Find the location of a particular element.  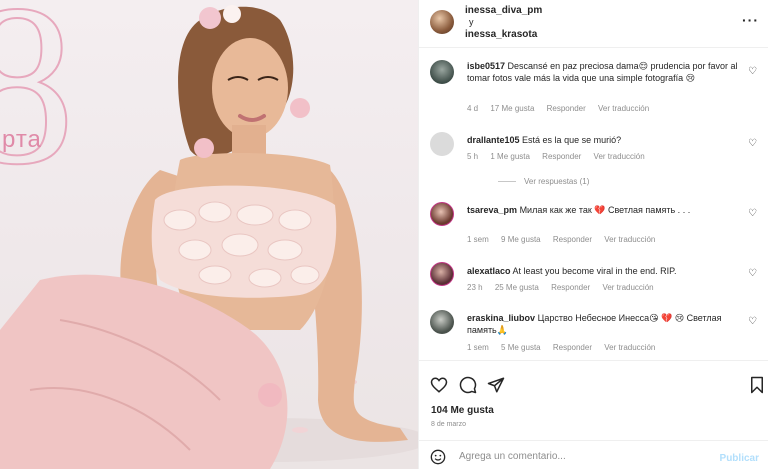

post-action-bar is located at coordinates (593, 385).